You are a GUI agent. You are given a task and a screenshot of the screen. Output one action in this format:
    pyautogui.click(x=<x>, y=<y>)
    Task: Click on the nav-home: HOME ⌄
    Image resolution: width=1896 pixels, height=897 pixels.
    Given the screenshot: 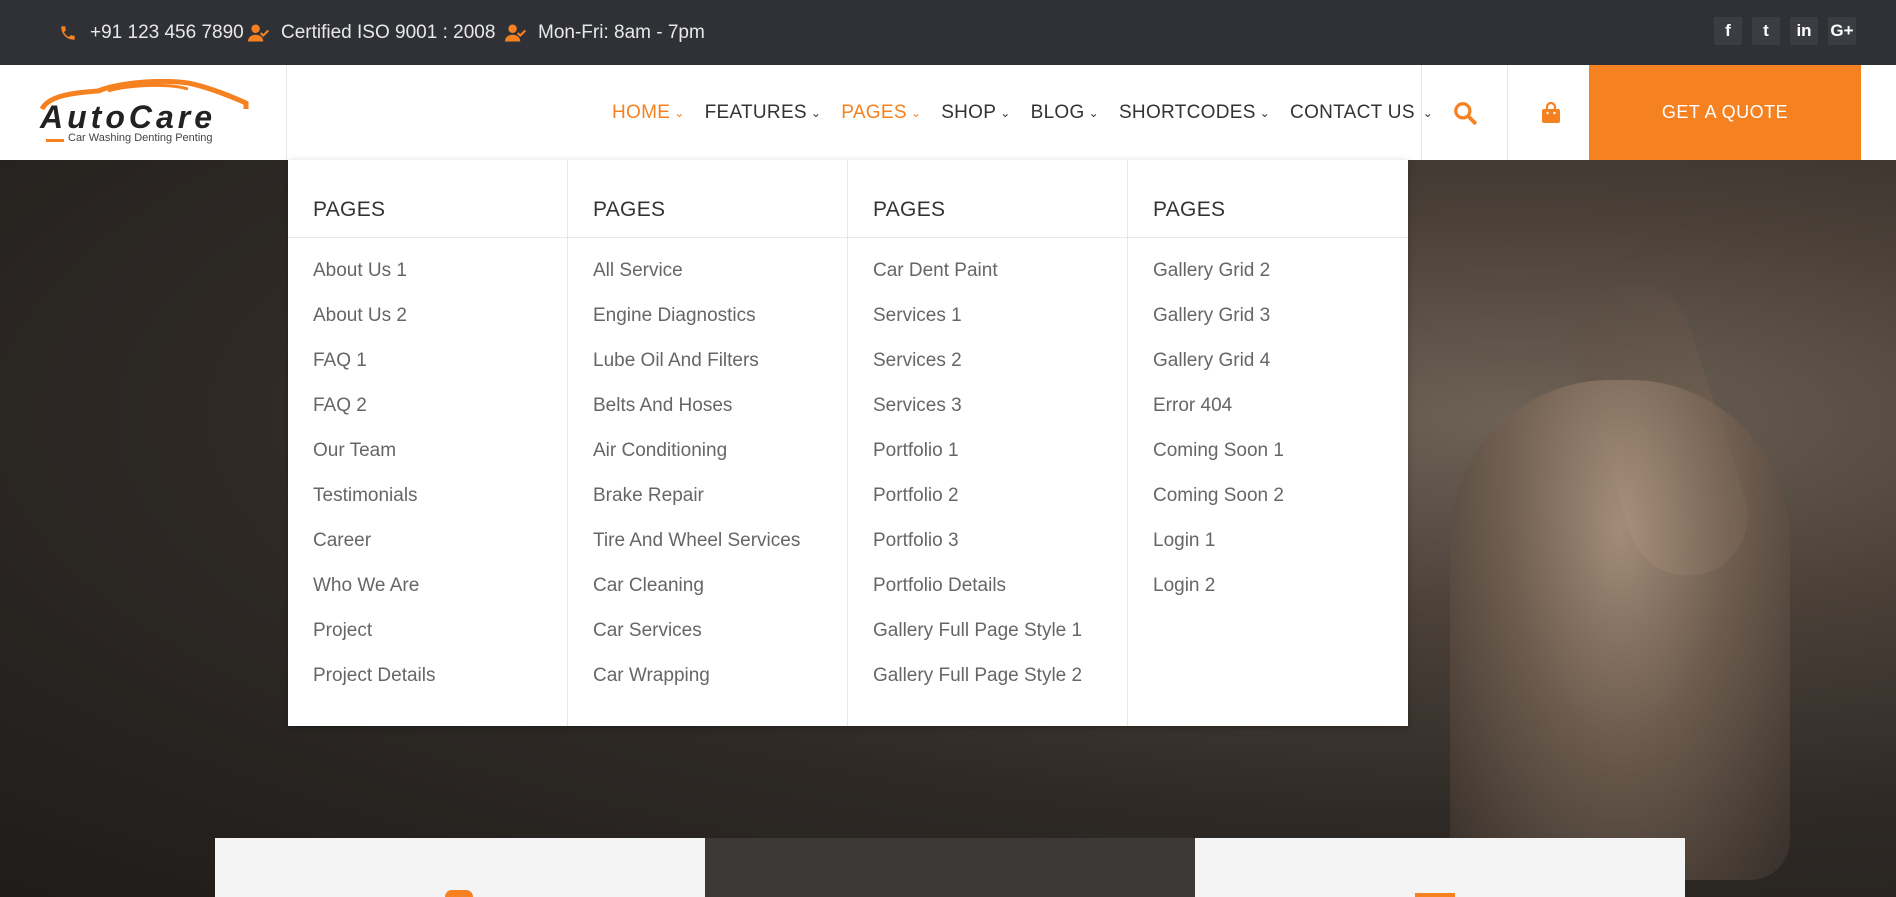 What is the action you would take?
    pyautogui.click(x=648, y=113)
    